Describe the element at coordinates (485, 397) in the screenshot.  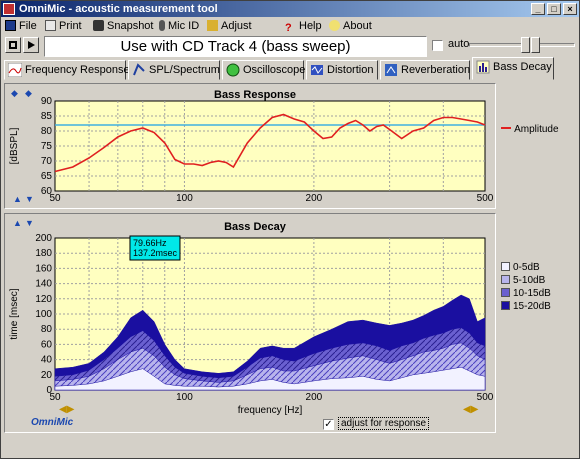
I see `decay-xtick-label: 500` at that location.